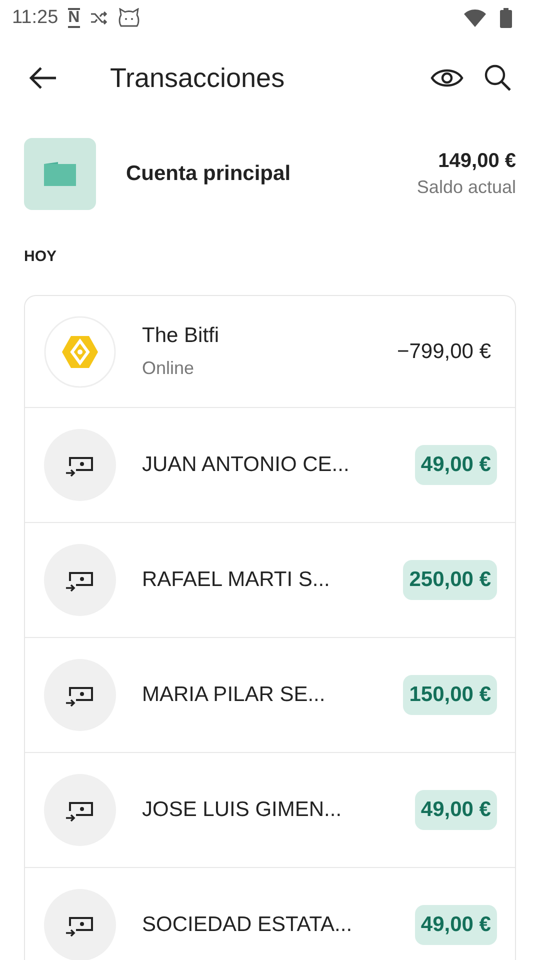 The image size is (540, 960). I want to click on transaction-row: RAFAEL MARTI S... 250,00 €, so click(270, 579).